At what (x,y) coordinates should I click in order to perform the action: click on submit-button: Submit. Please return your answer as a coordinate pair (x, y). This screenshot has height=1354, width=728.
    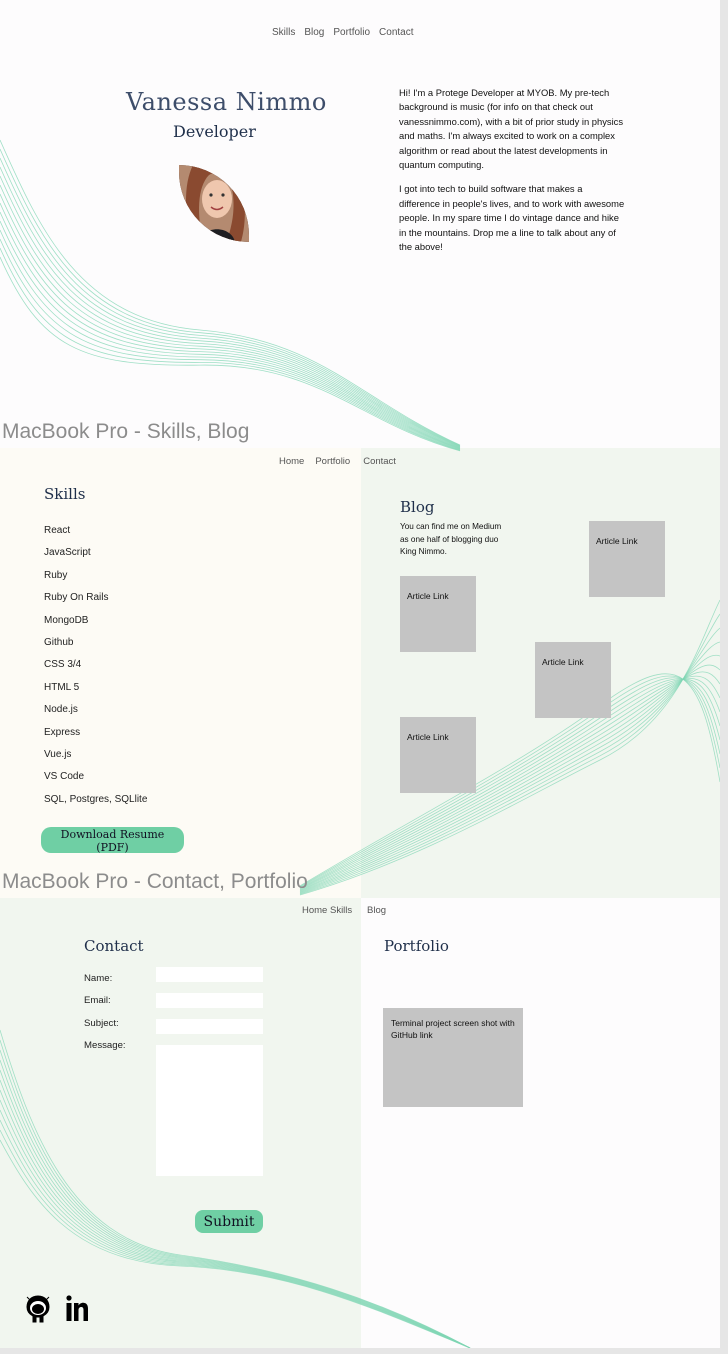
    Looking at the image, I should click on (229, 1221).